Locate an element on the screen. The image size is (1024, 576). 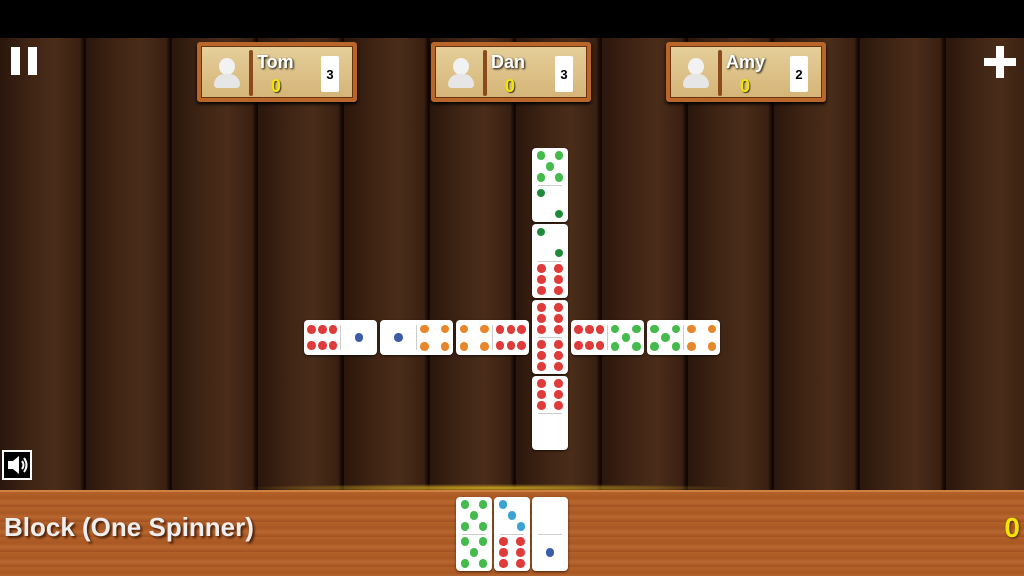
my-score: 0 is located at coordinates (1012, 527).